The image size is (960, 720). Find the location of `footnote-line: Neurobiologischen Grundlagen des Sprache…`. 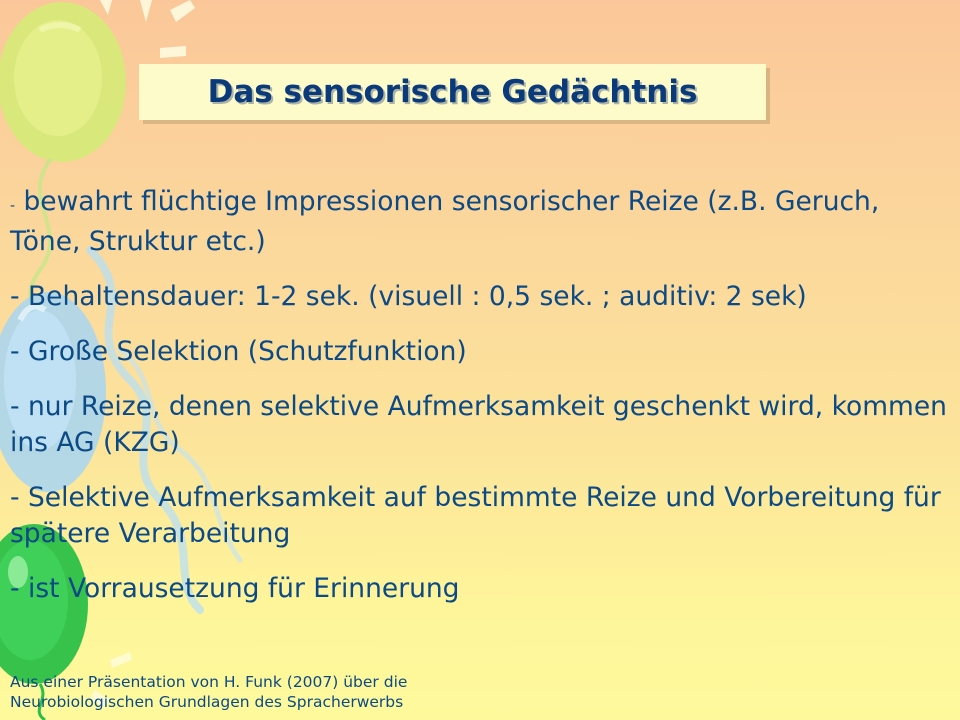

footnote-line: Neurobiologischen Grundlagen des Sprache… is located at coordinates (207, 702).